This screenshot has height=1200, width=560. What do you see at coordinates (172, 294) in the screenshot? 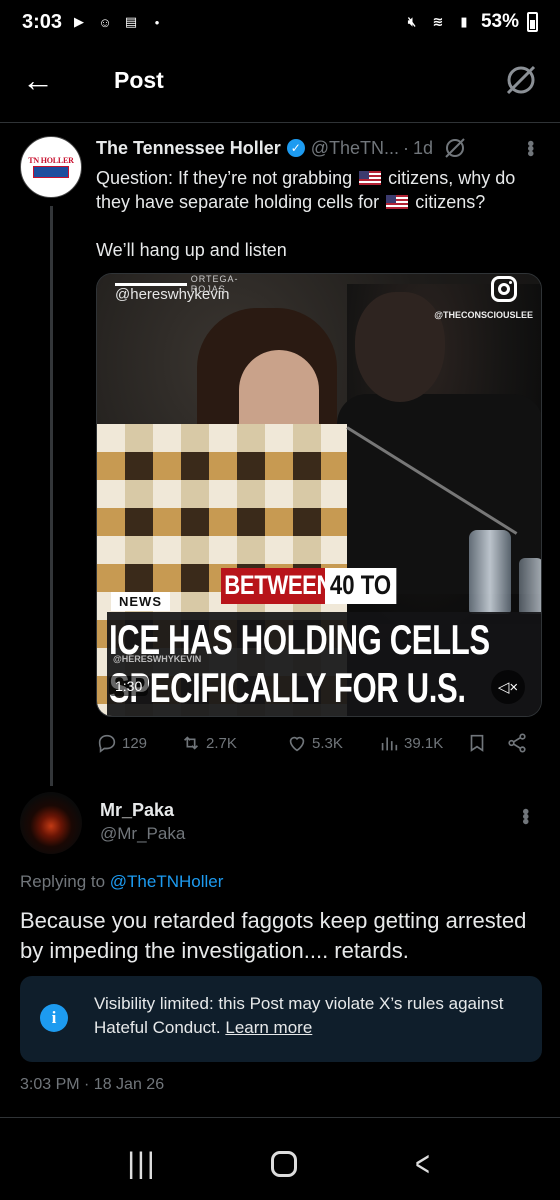
I see `video-watermark: @hereswhykevin` at bounding box center [172, 294].